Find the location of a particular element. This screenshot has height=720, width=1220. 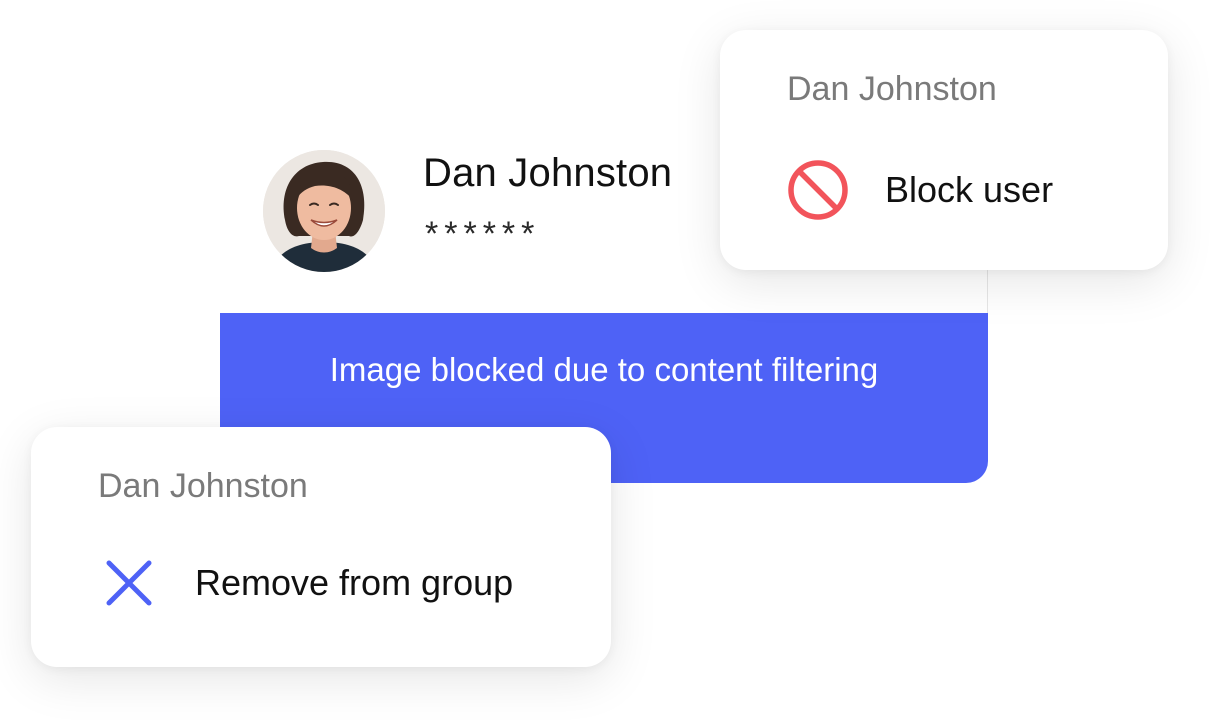

masked-message-text: ****** is located at coordinates (483, 234).